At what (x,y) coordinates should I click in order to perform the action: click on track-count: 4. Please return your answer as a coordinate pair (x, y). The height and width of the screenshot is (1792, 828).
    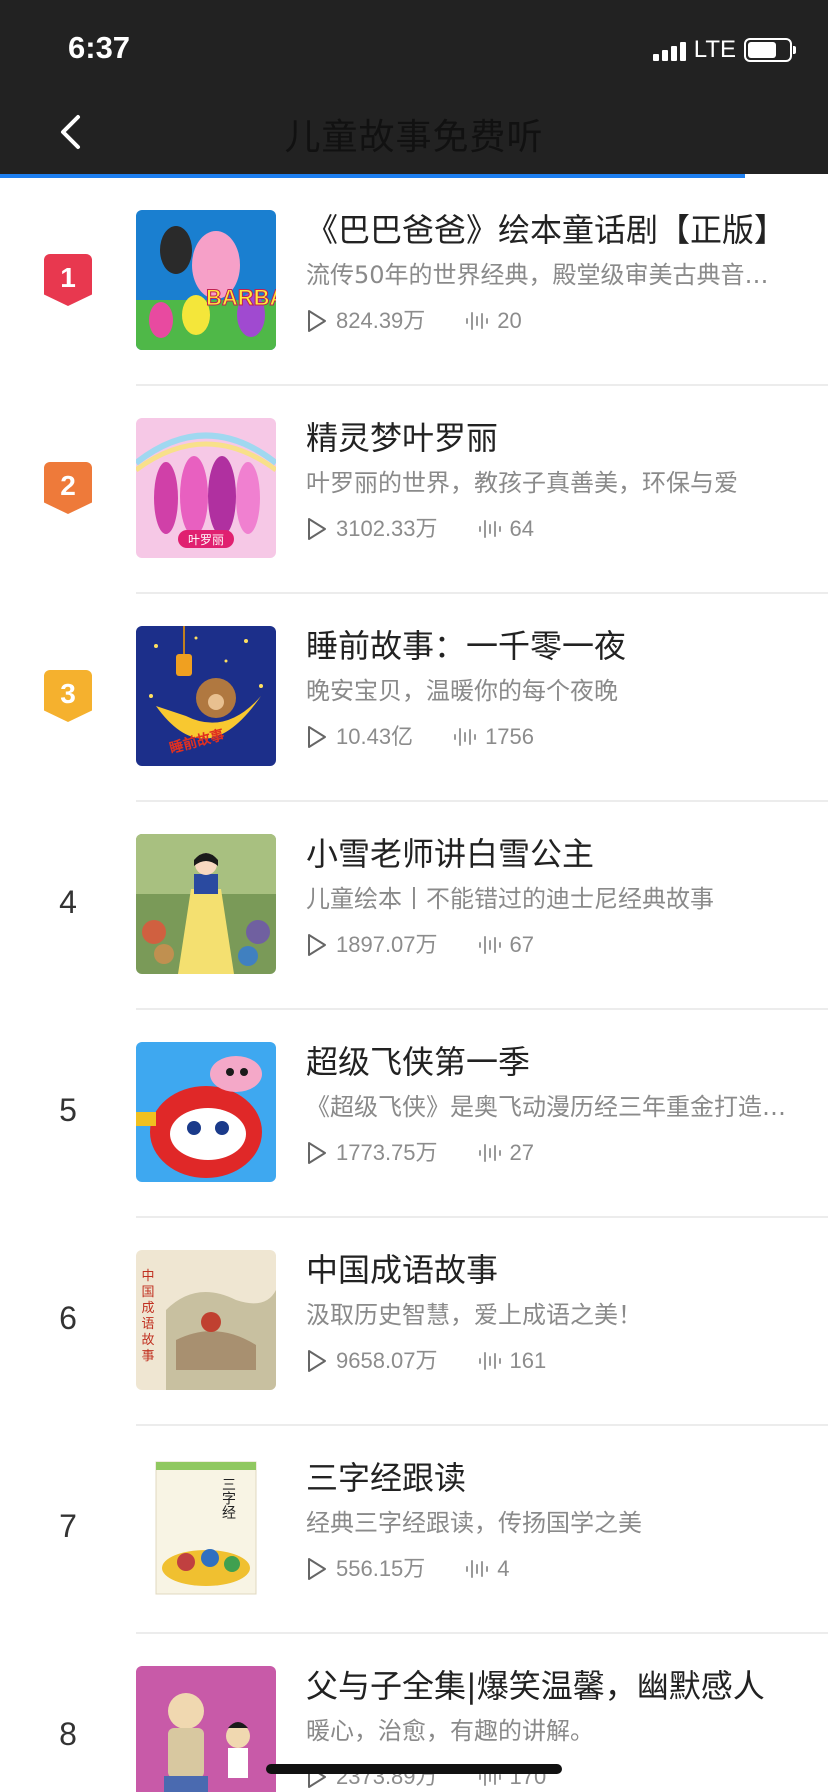
    Looking at the image, I should click on (503, 1568).